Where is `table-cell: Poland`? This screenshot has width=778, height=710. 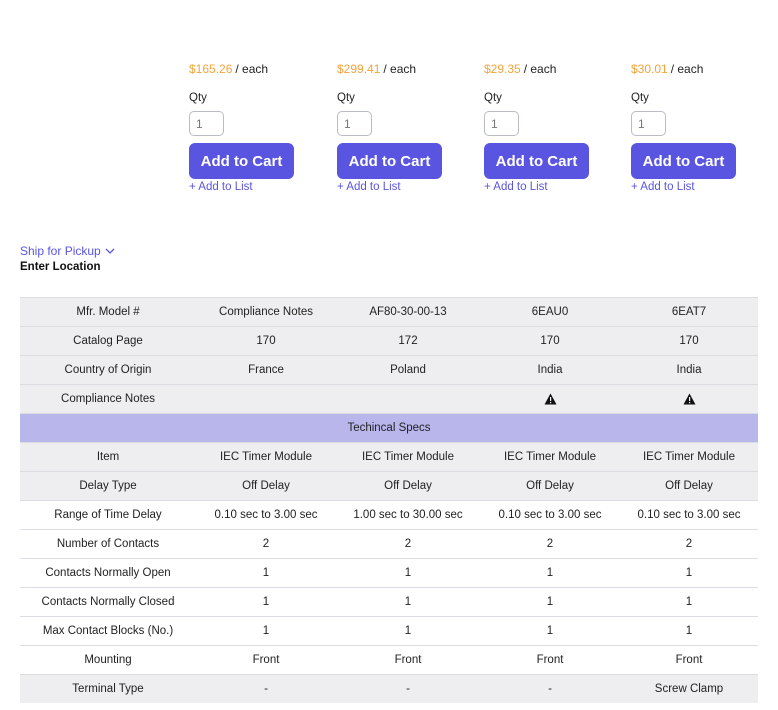 table-cell: Poland is located at coordinates (408, 370).